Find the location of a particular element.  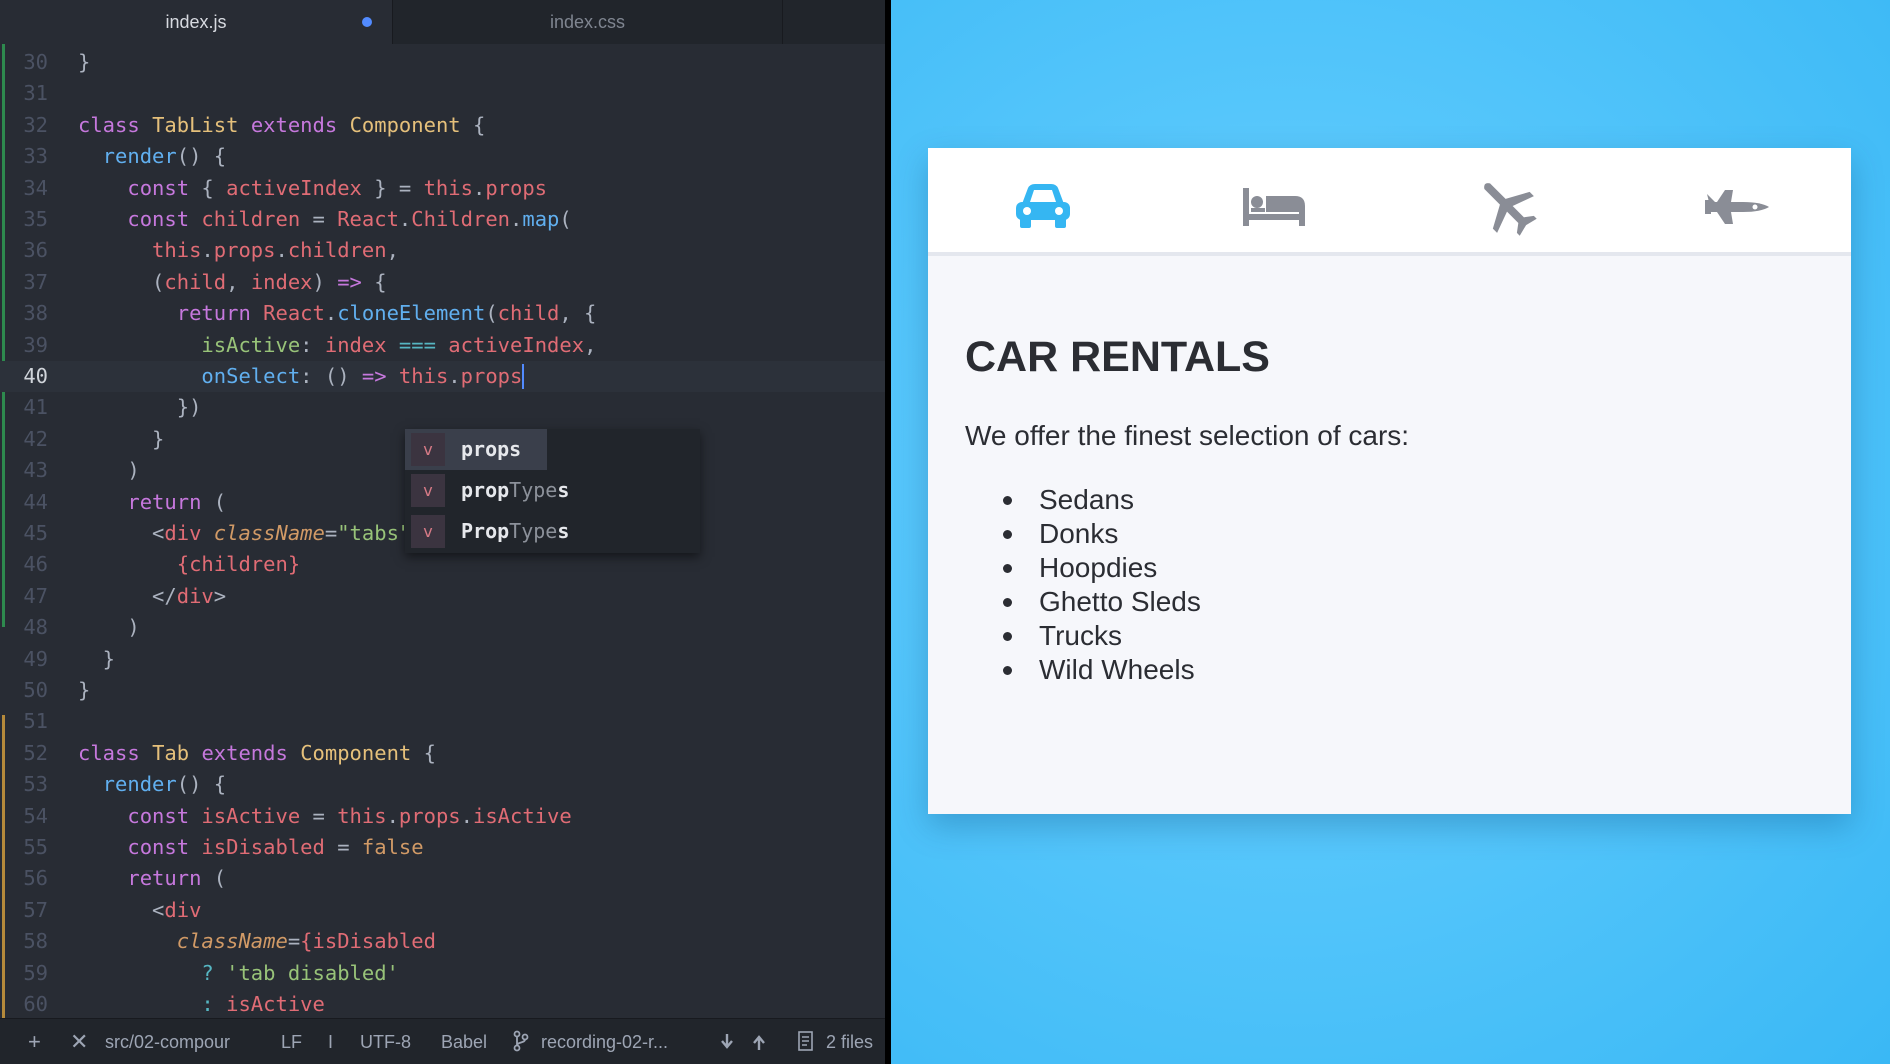

grammar: Babel is located at coordinates (464, 1041).